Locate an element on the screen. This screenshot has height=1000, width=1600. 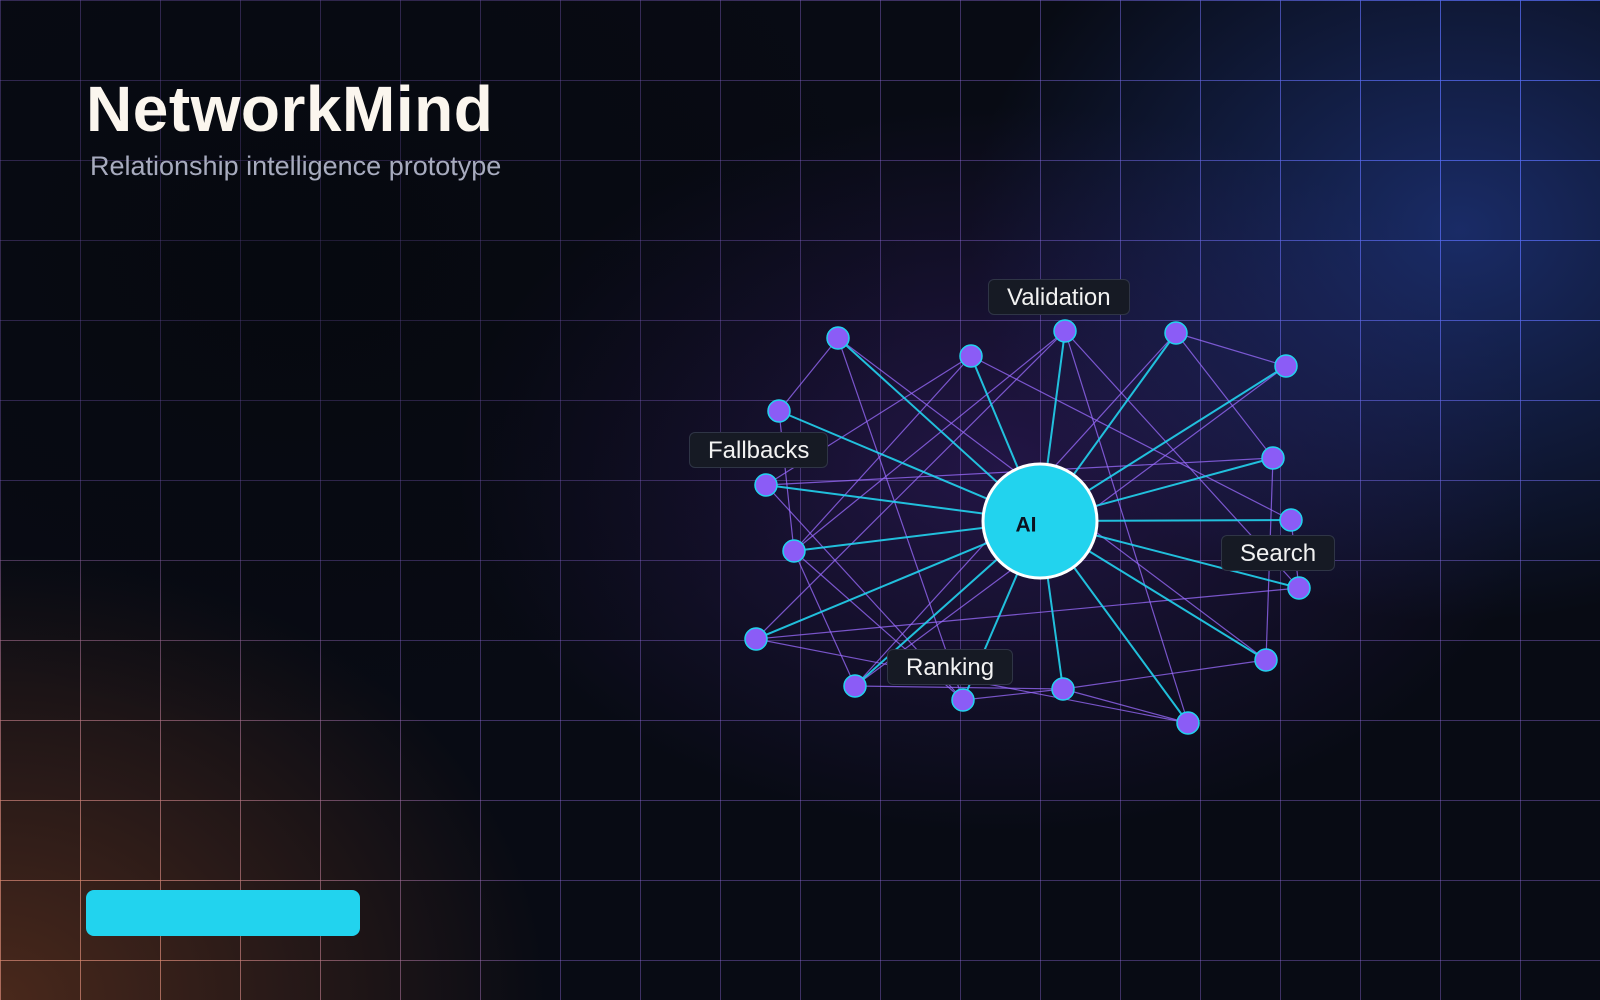
tag-ranking: Ranking is located at coordinates (950, 667).